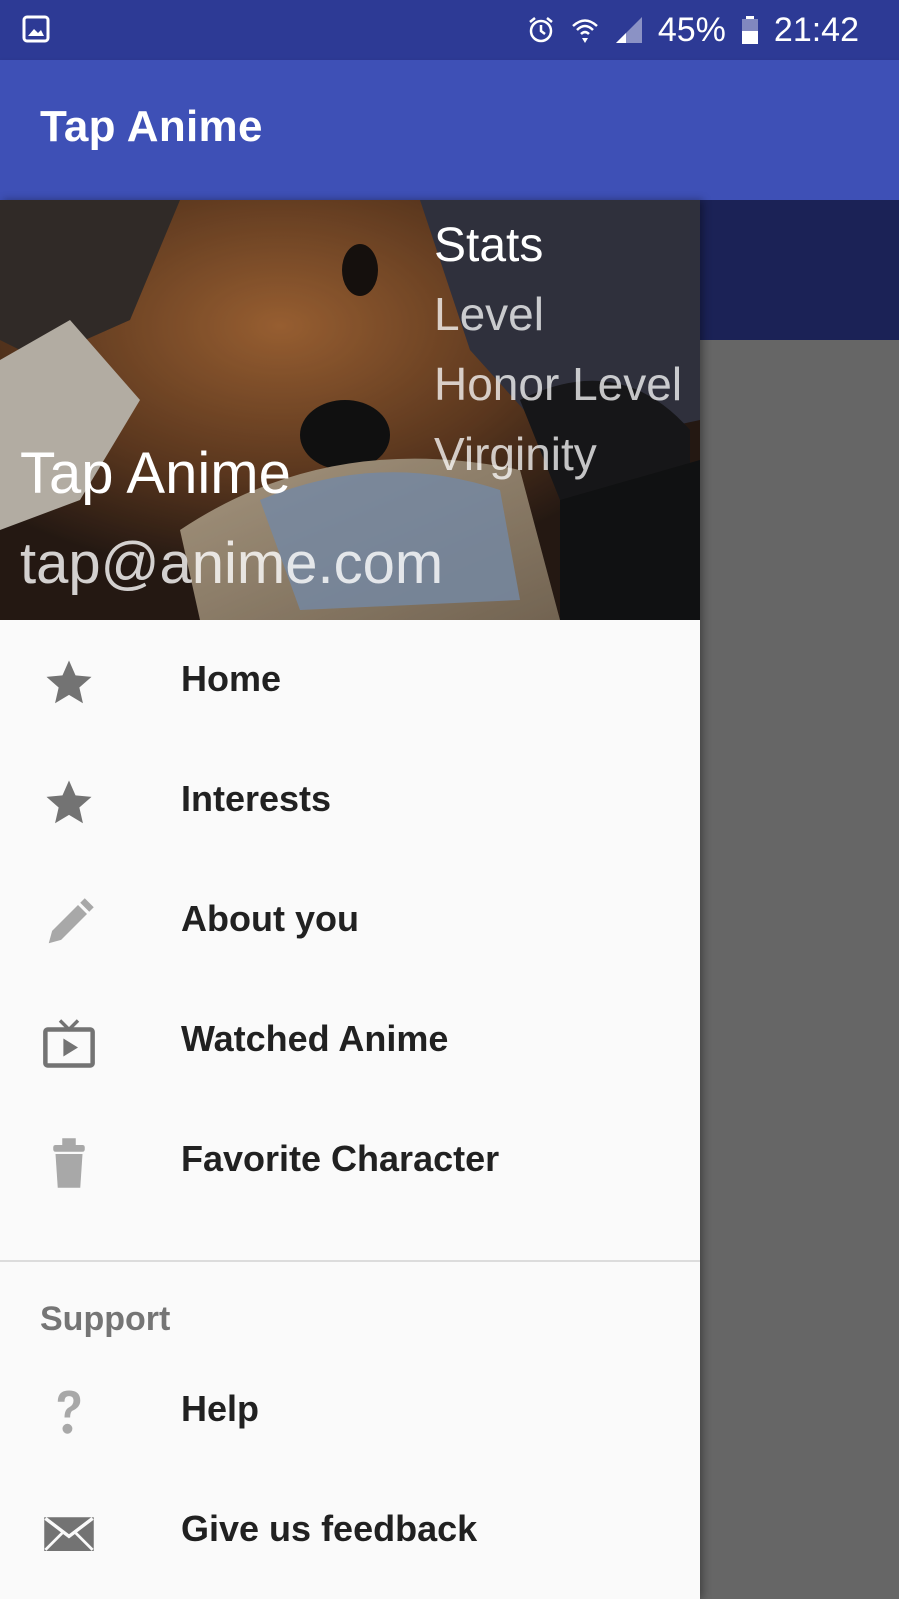 The image size is (899, 1599). I want to click on menu-item-label: About you, so click(270, 918).